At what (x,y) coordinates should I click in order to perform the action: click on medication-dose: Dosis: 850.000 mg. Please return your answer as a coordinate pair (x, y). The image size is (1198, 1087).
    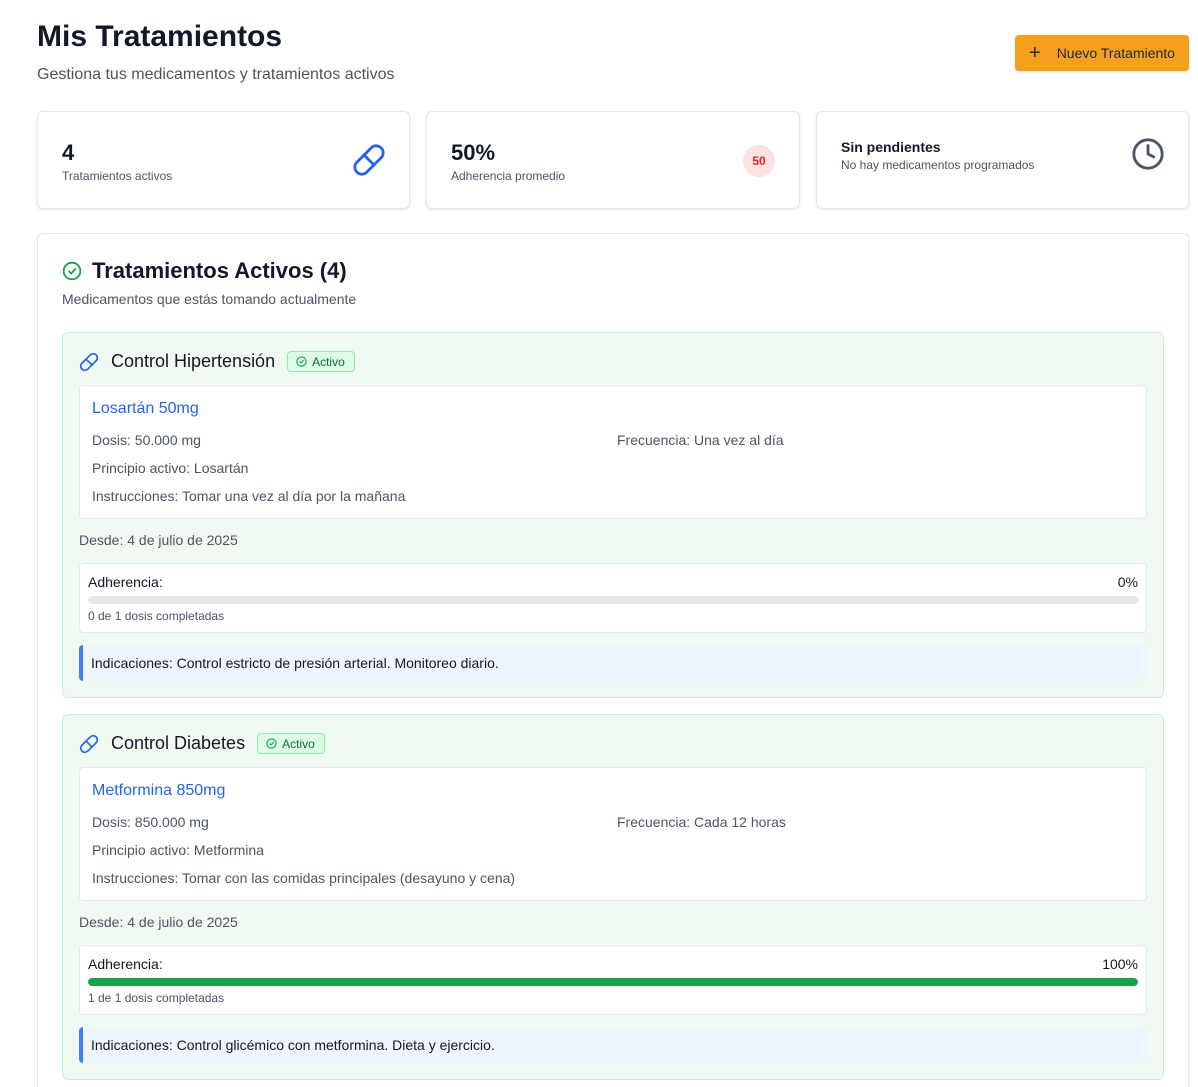
    Looking at the image, I should click on (150, 822).